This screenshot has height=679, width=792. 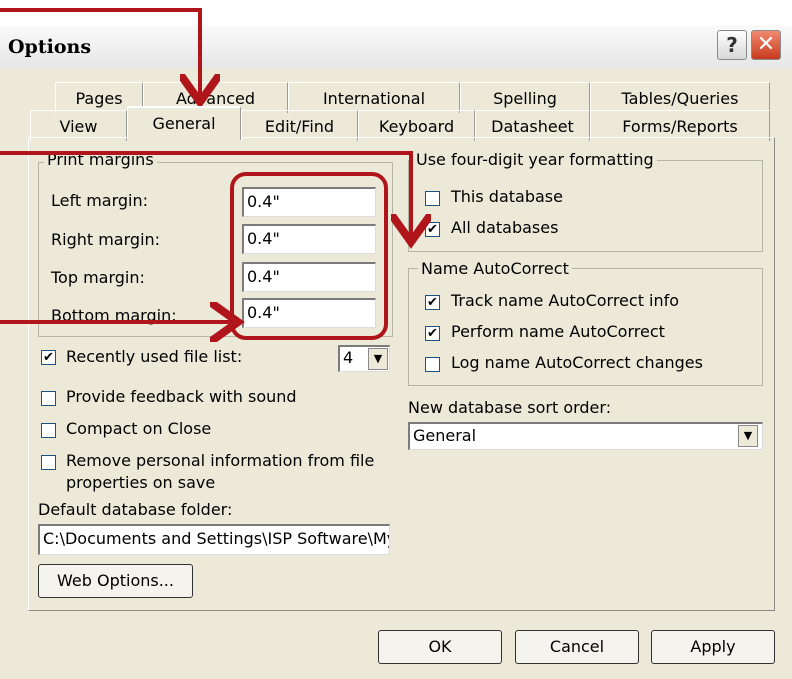 What do you see at coordinates (205, 194) in the screenshot?
I see `arrow-to-all-databases` at bounding box center [205, 194].